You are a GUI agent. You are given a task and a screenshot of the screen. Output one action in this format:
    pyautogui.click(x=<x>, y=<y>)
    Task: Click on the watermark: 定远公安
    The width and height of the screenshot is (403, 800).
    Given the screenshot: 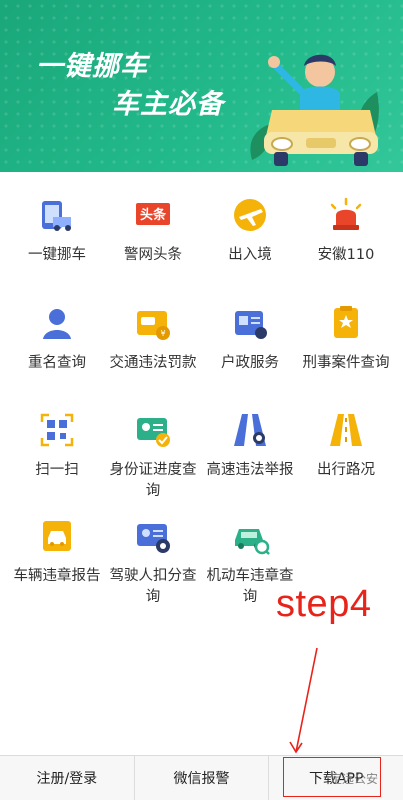 What is the action you would take?
    pyautogui.click(x=354, y=779)
    